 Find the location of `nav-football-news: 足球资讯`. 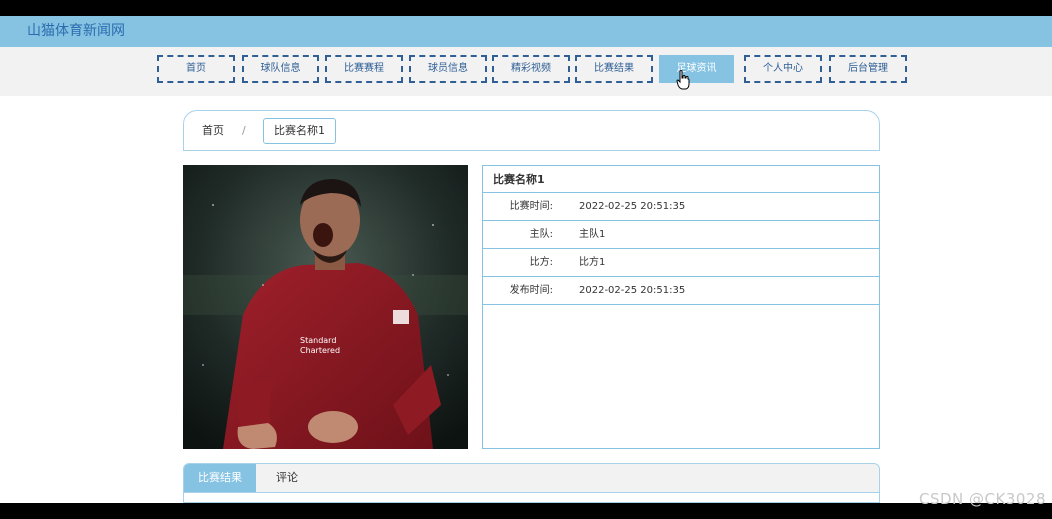

nav-football-news: 足球资讯 is located at coordinates (696, 69).